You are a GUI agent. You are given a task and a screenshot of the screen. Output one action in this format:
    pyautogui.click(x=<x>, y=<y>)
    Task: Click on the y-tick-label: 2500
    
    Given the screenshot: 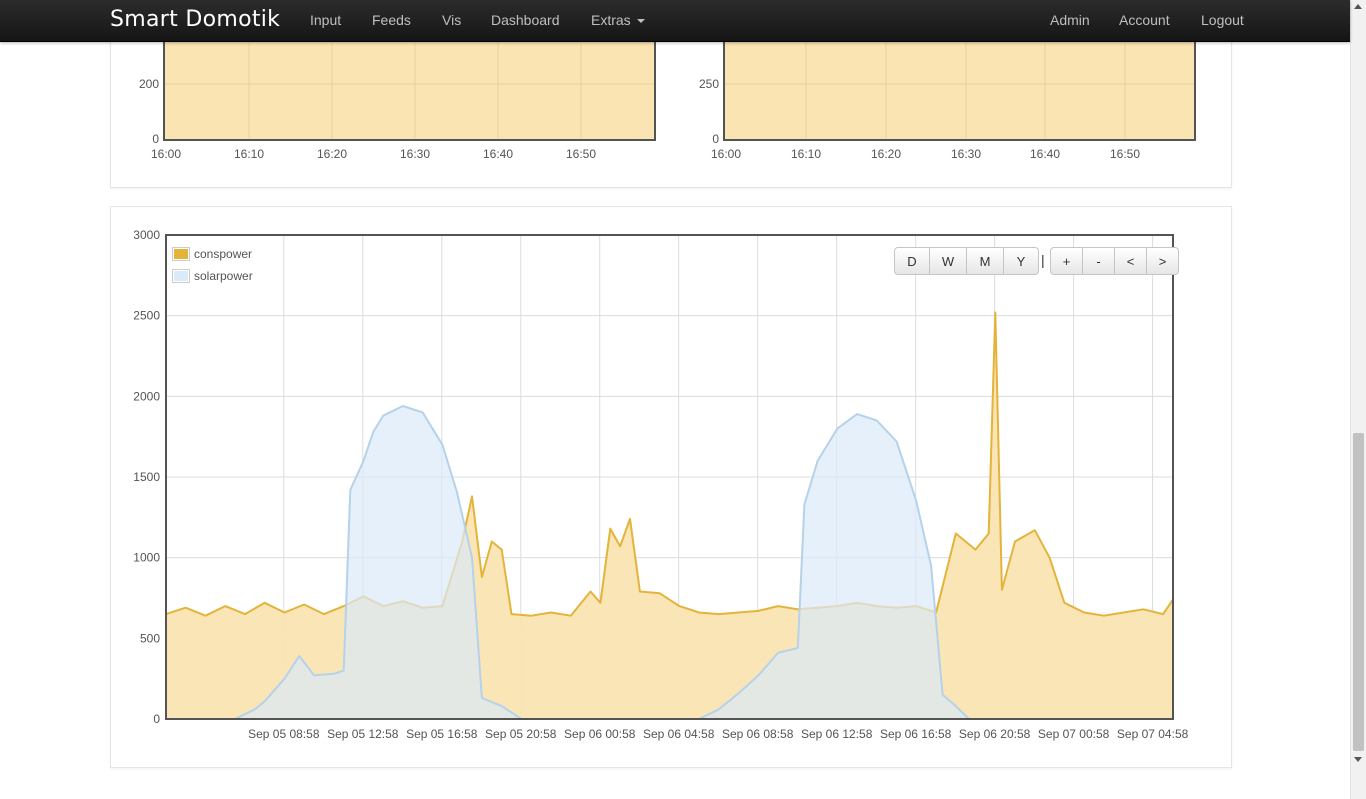 What is the action you would take?
    pyautogui.click(x=146, y=316)
    